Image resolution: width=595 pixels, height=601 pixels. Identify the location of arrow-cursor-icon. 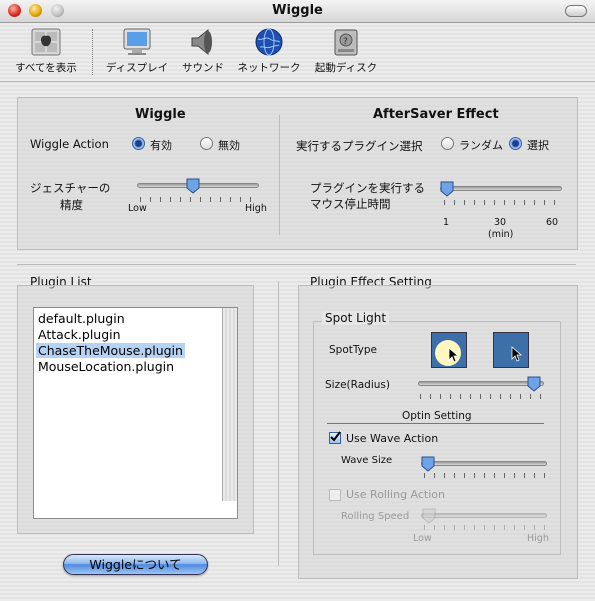
(517, 354).